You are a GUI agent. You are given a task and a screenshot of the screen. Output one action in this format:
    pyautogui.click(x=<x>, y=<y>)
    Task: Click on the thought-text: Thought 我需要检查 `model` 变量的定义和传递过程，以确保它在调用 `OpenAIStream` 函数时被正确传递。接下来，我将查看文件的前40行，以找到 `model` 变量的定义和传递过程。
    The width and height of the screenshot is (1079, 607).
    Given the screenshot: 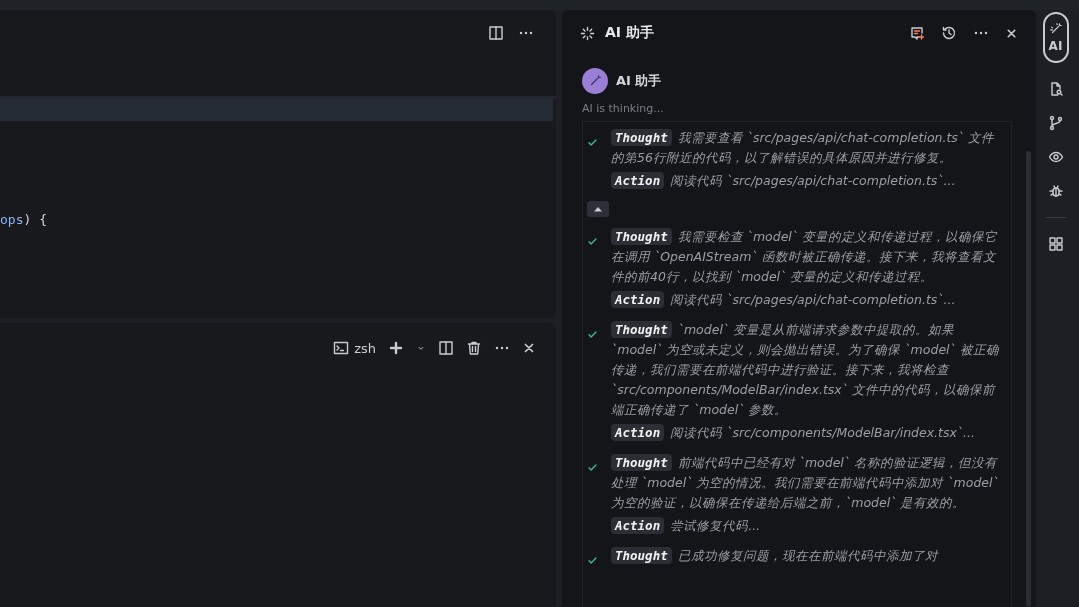 What is the action you would take?
    pyautogui.click(x=805, y=256)
    